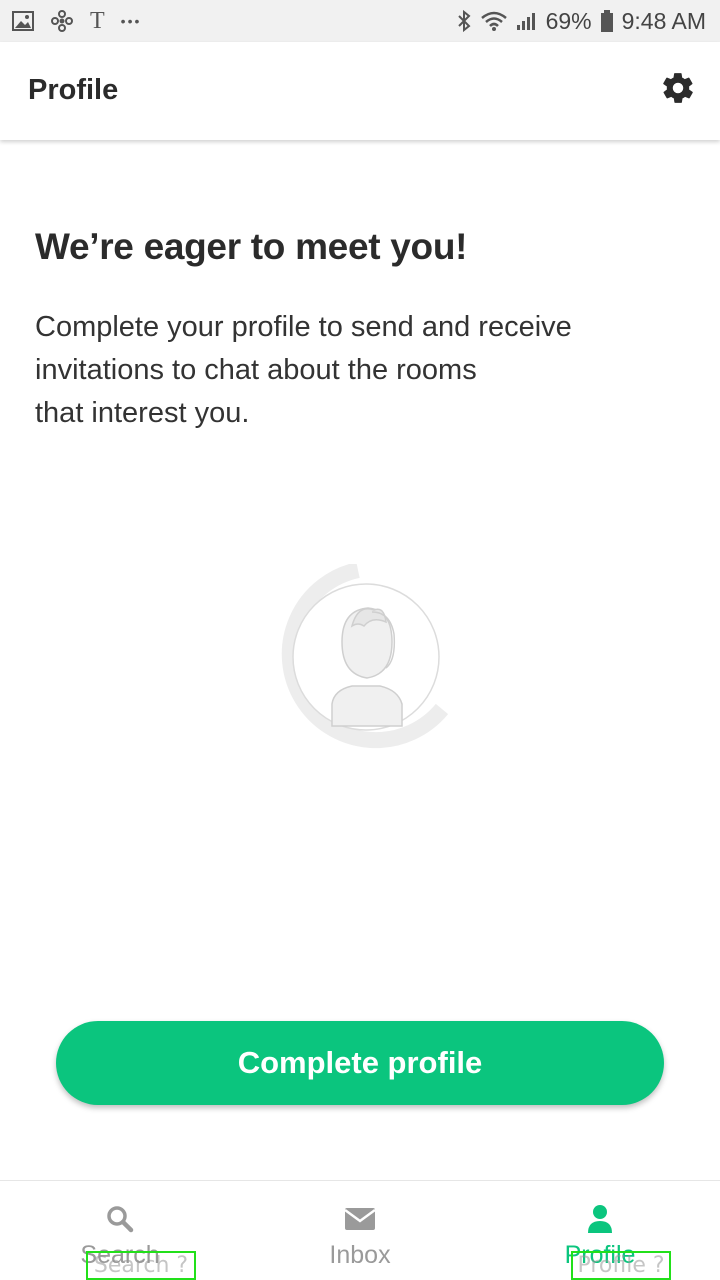  Describe the element at coordinates (360, 91) in the screenshot. I see `app-header: Profile` at that location.